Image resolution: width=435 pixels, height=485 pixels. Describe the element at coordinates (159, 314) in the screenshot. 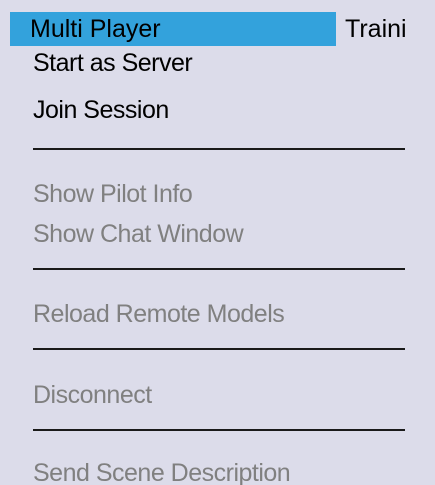

I see `menu-item-reload-remote-models: Reload Remote Models` at that location.